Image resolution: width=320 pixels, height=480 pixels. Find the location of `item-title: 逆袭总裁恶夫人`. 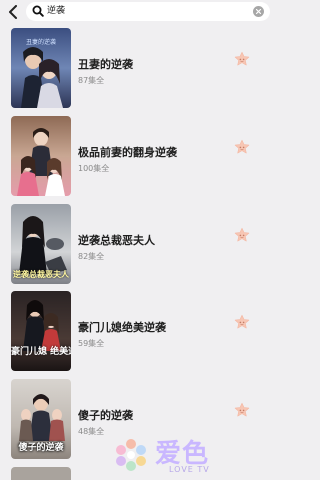

item-title: 逆袭总裁恶夫人 is located at coordinates (116, 240).